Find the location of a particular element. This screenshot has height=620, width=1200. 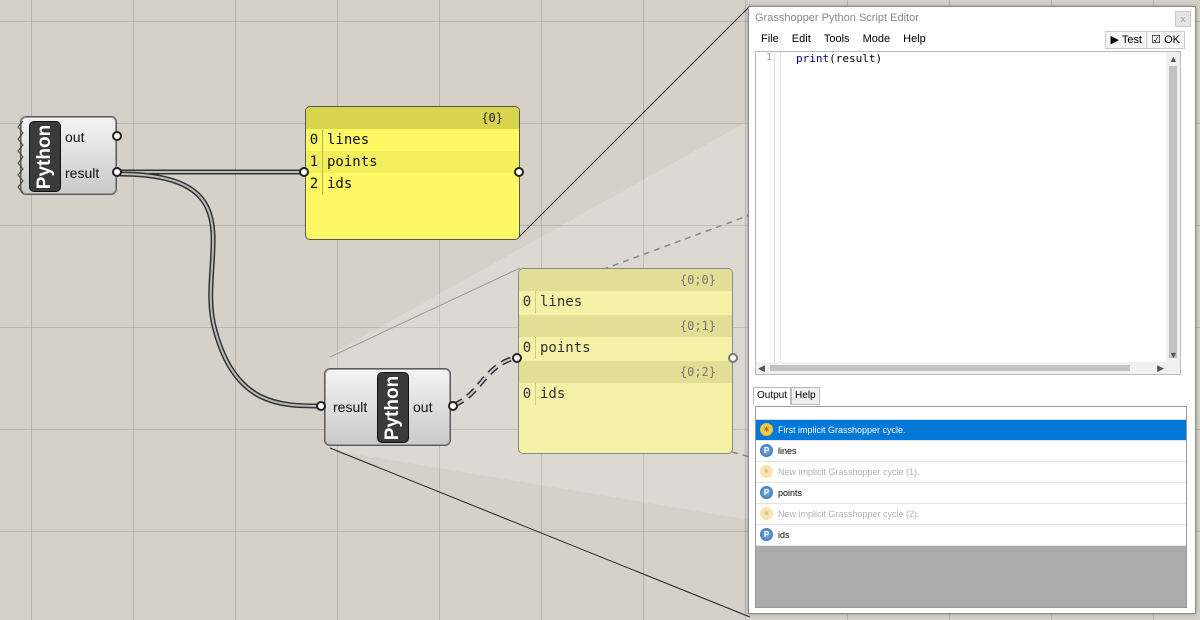

output-header is located at coordinates (971, 413).